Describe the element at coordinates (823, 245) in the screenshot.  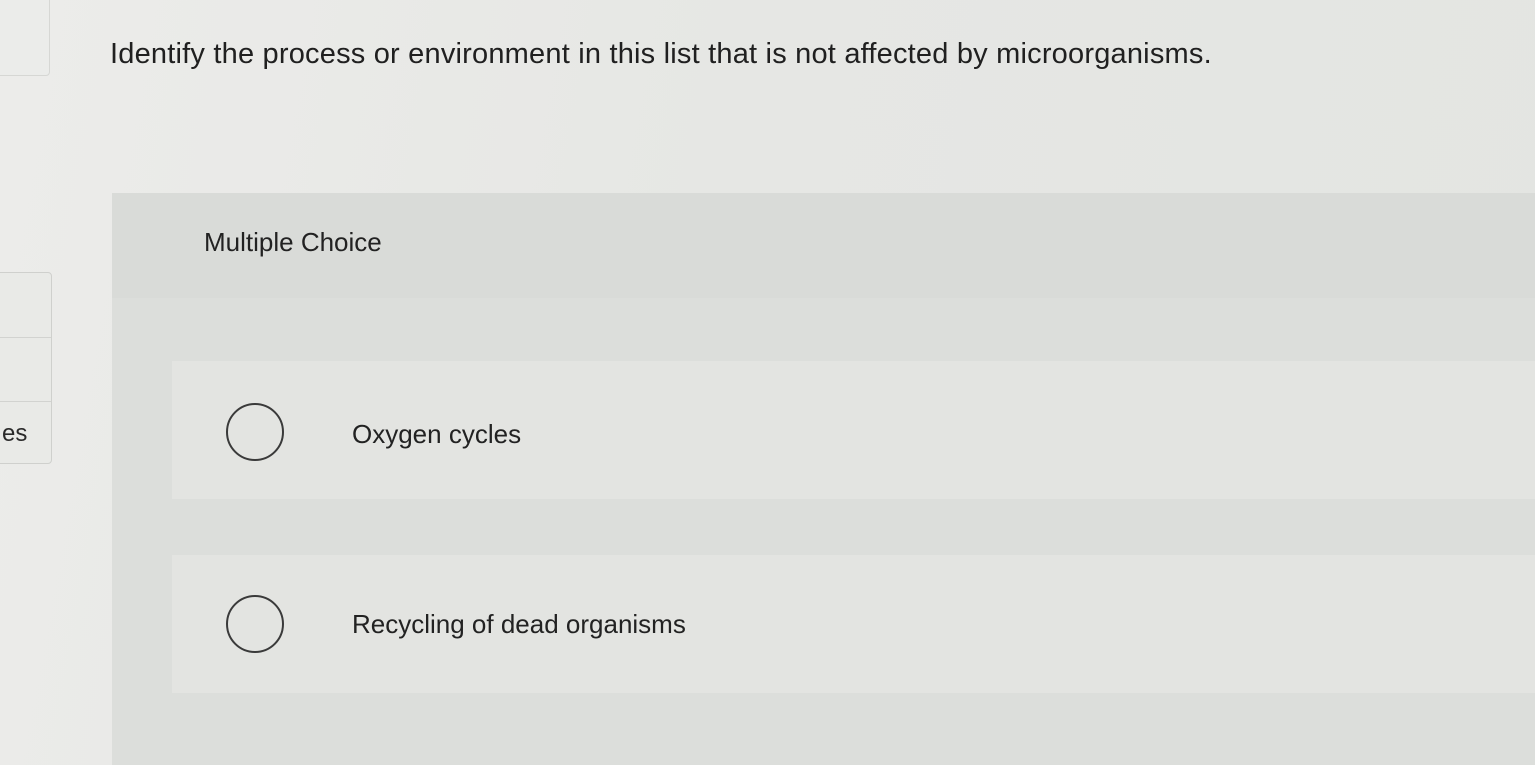
I see `answer-panel-header: Multiple Choice` at that location.